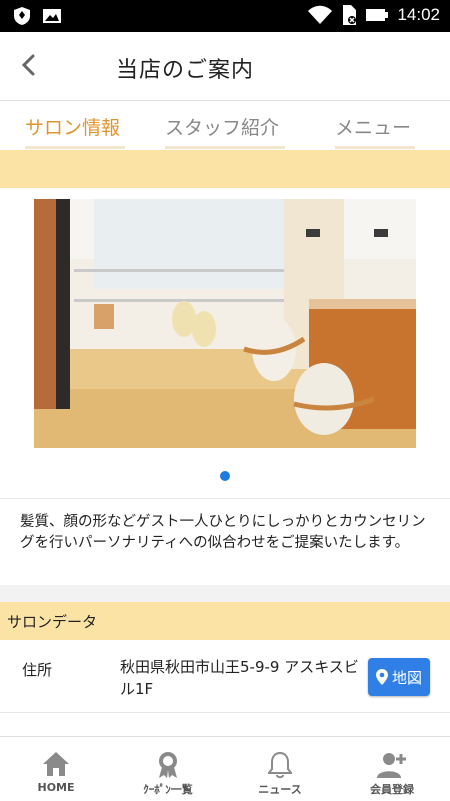  I want to click on wifi-icon, so click(320, 14).